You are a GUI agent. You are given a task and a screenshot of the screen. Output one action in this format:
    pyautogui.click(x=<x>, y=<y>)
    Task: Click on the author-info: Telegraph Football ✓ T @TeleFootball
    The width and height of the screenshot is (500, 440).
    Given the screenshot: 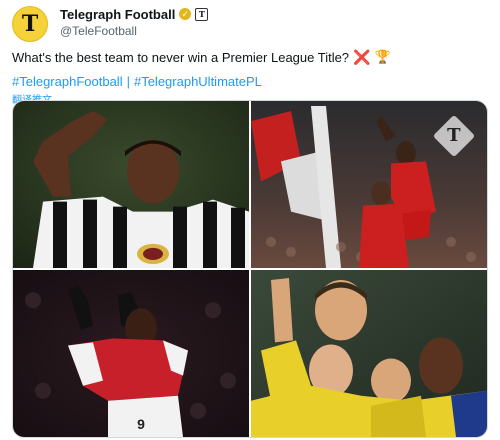 What is the action you would take?
    pyautogui.click(x=134, y=22)
    